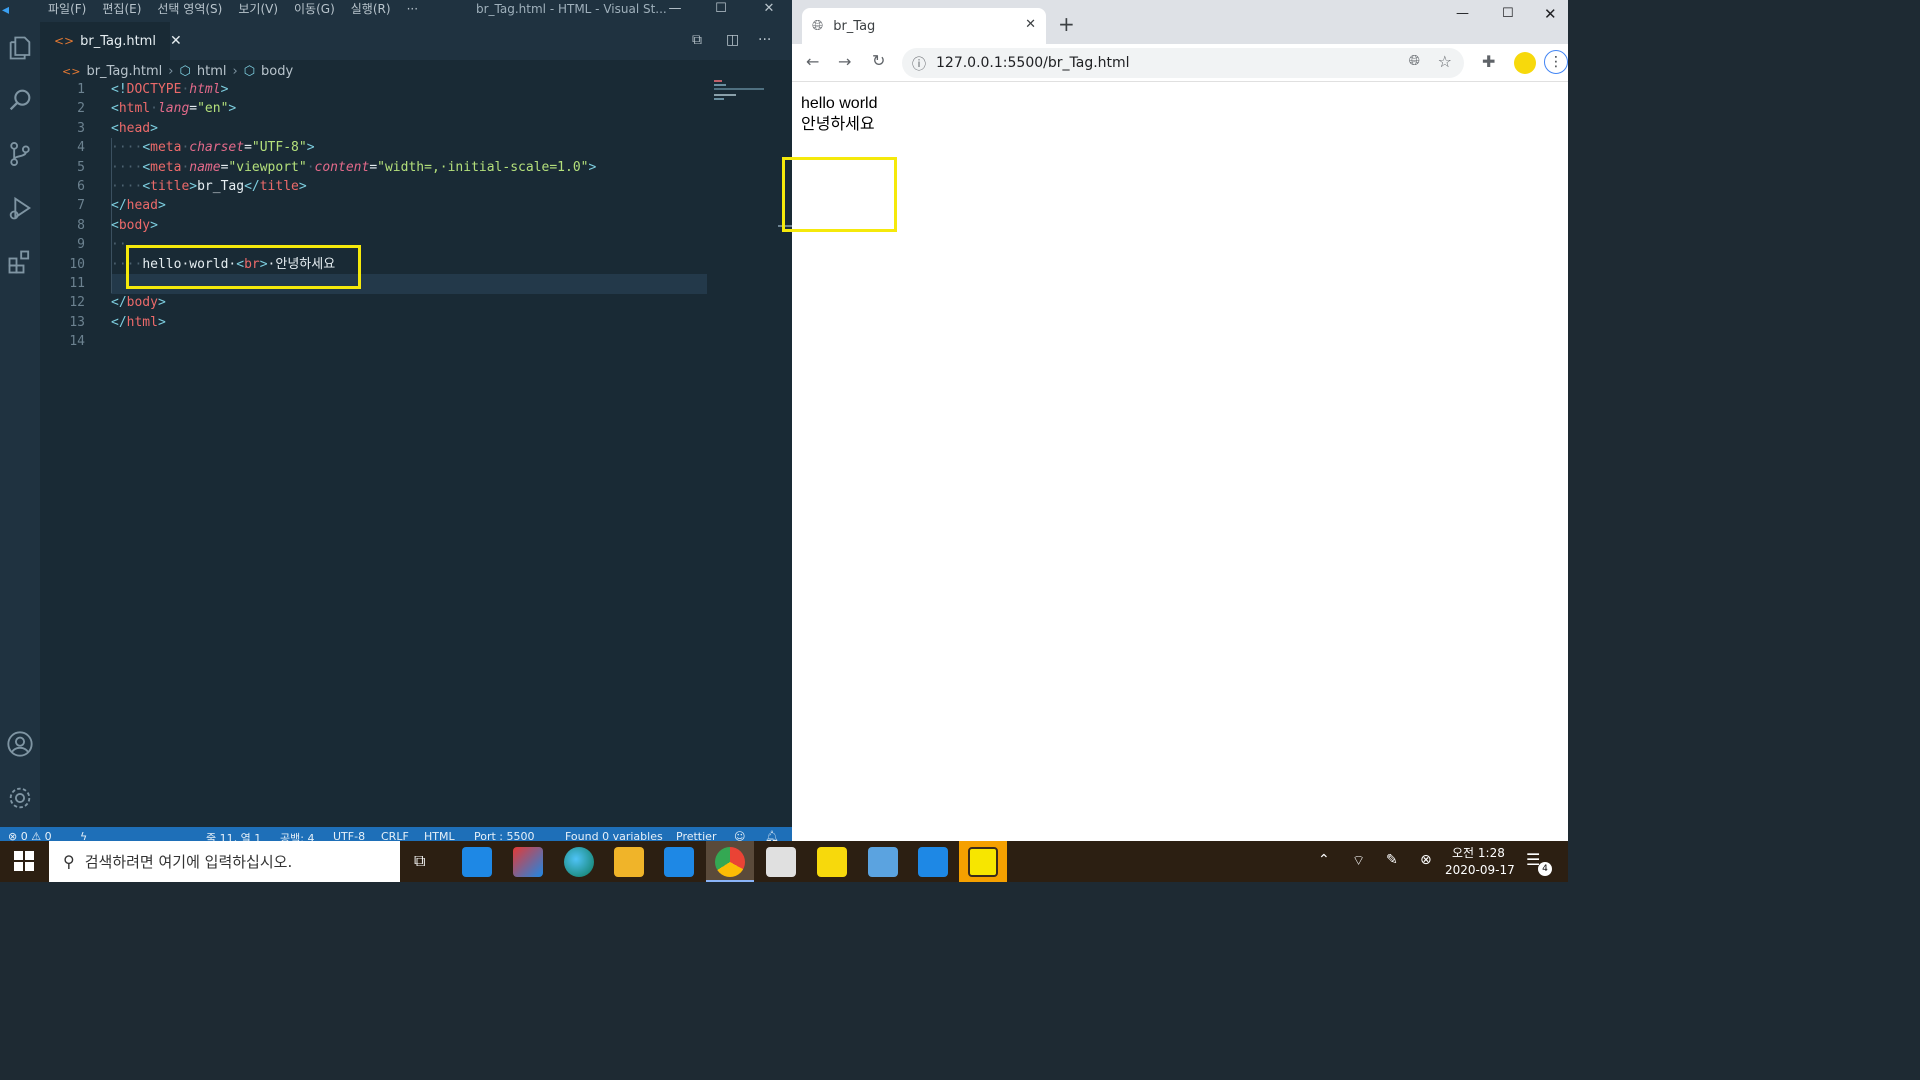 The width and height of the screenshot is (1920, 1080). Describe the element at coordinates (177, 71) in the screenshot. I see `breadcrumb: <> br_Tag.html › ⬡ html › ⬡ body` at that location.